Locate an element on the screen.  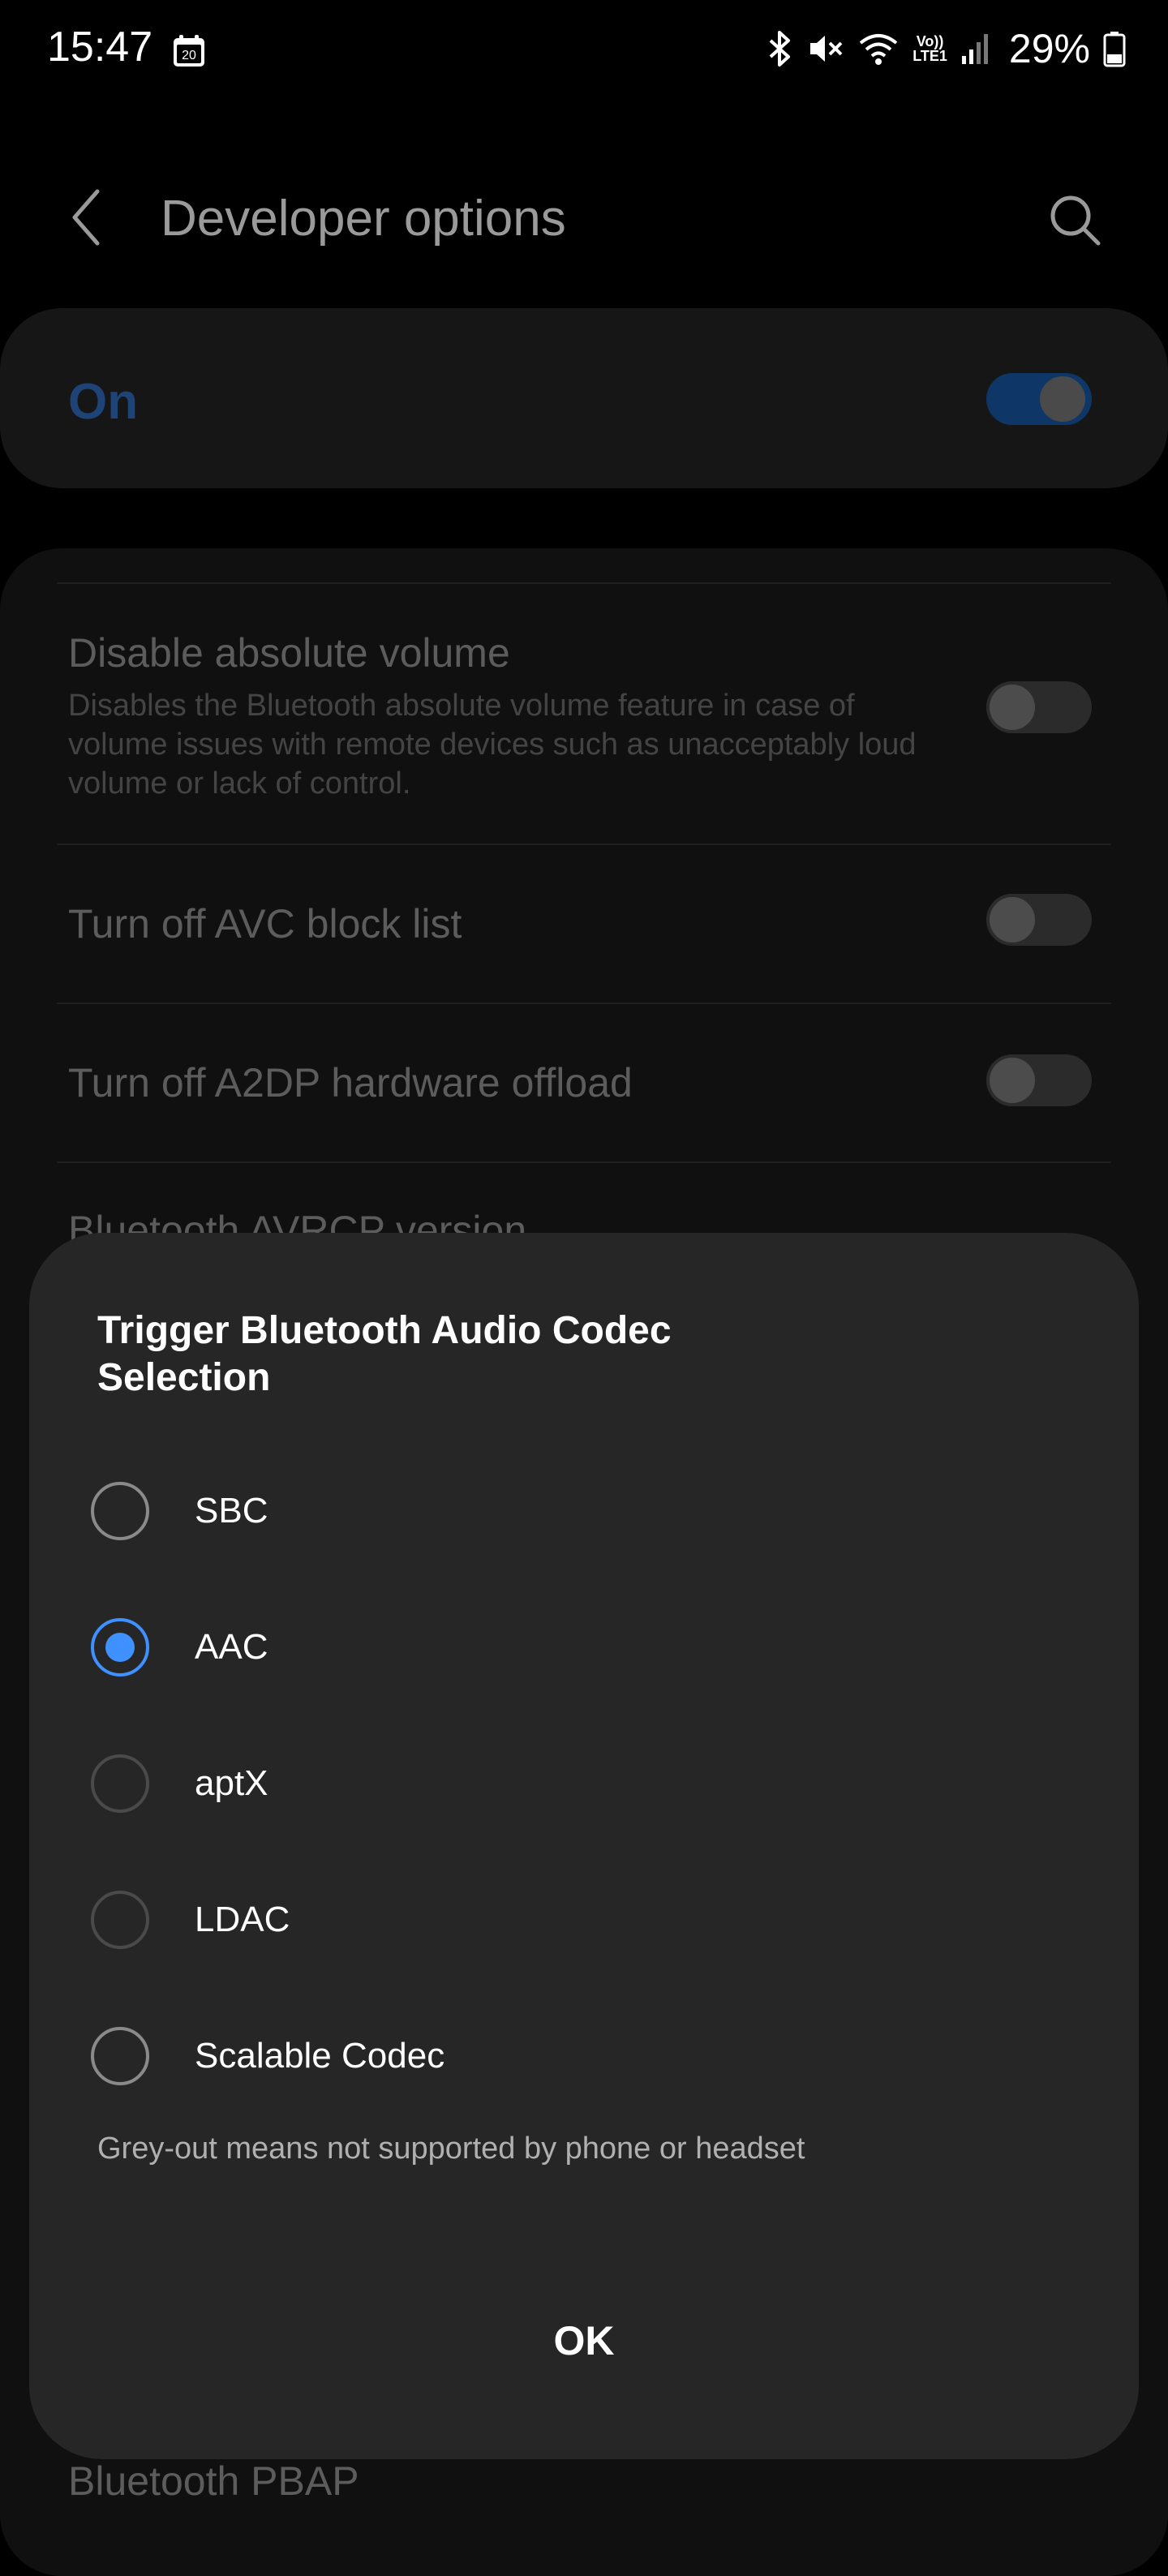
avc-block-list-toggle is located at coordinates (1039, 920).